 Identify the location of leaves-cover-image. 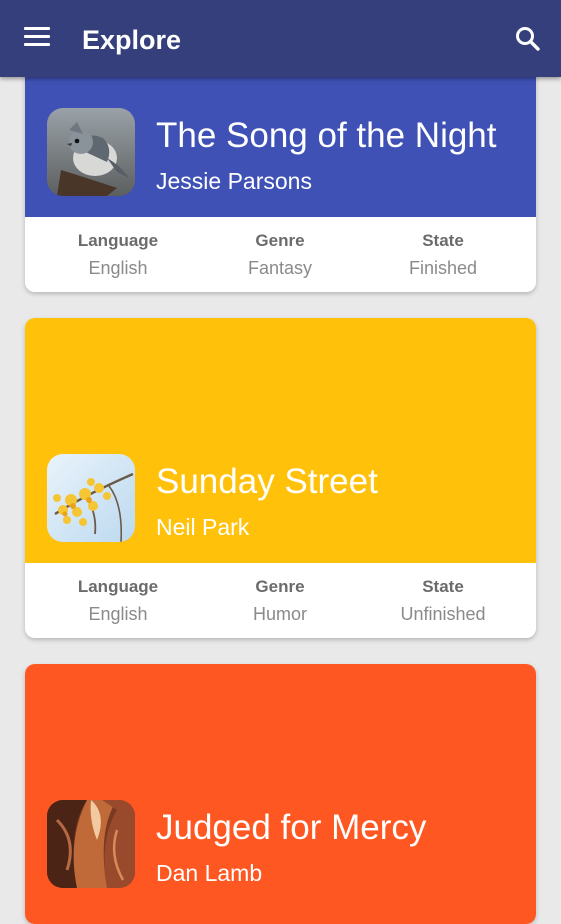
(91, 498).